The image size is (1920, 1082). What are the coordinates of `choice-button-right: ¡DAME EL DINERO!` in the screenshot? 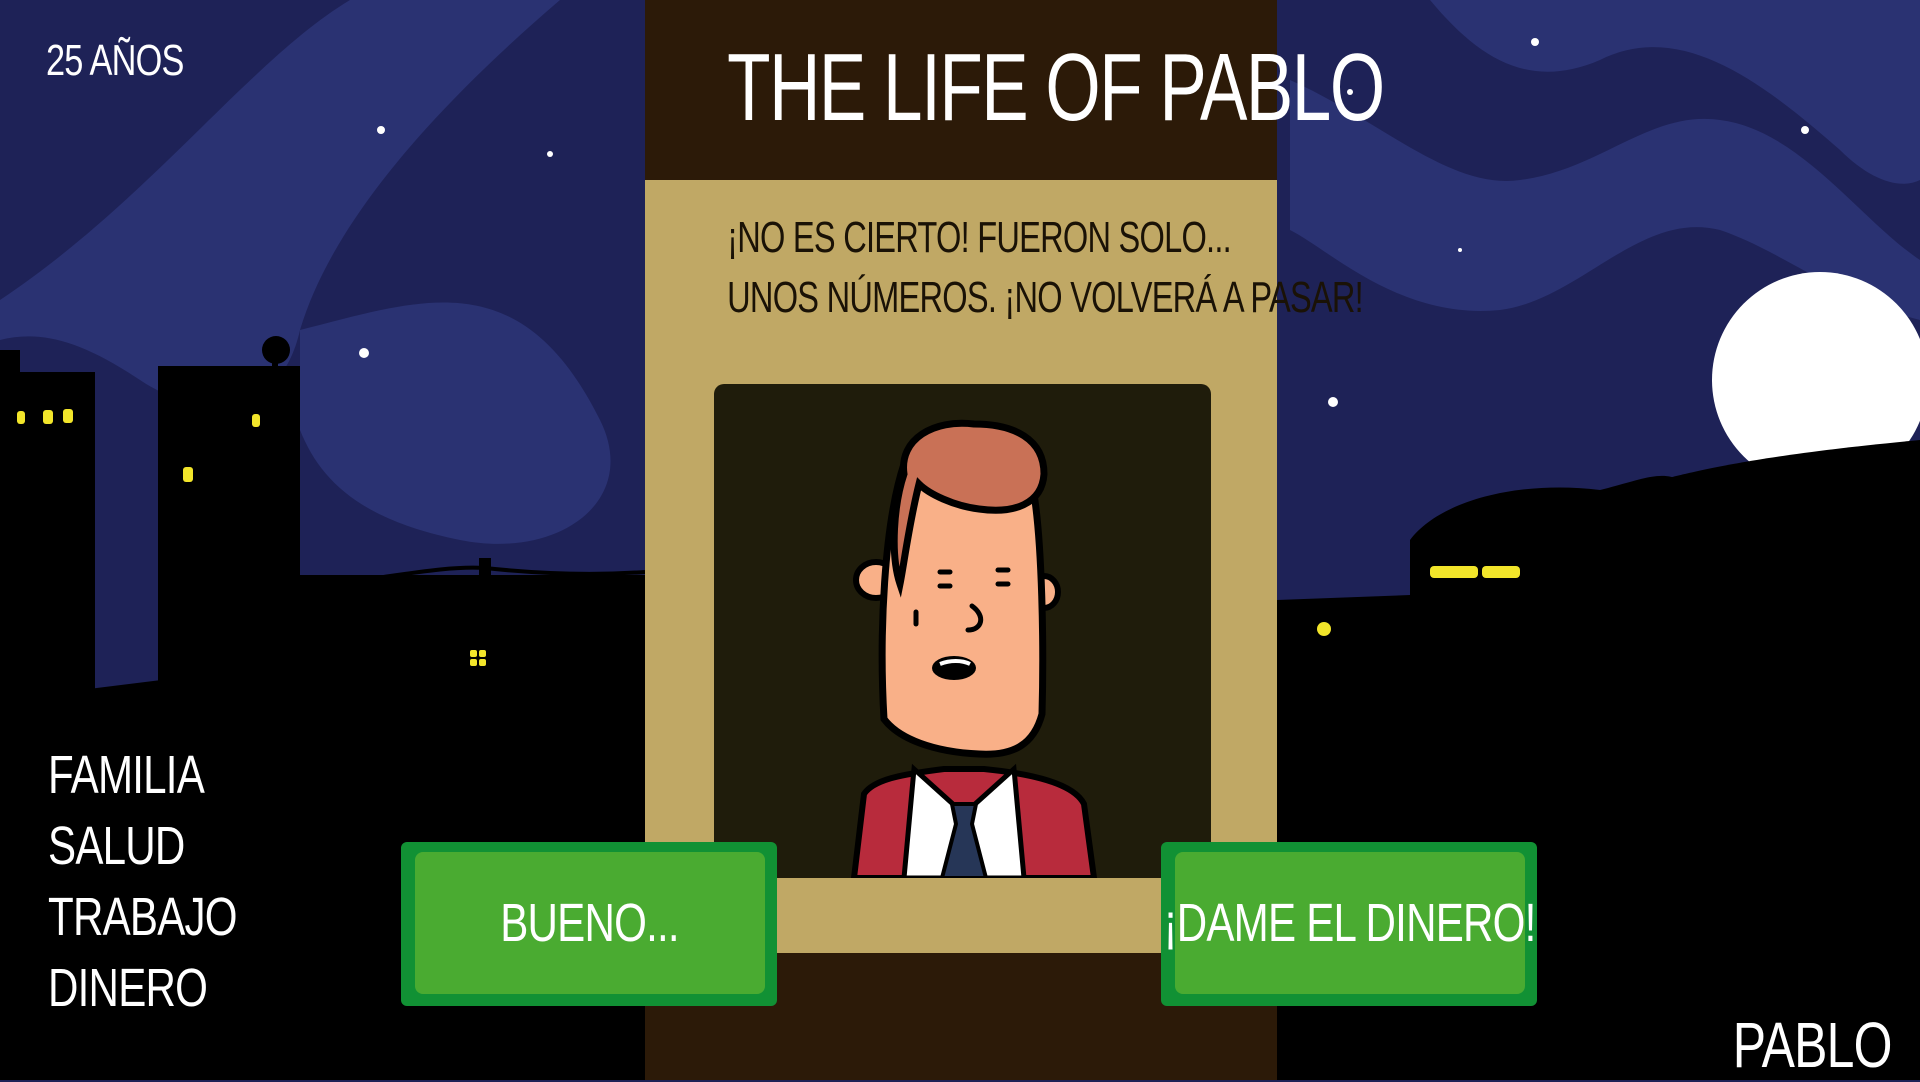 It's located at (1349, 924).